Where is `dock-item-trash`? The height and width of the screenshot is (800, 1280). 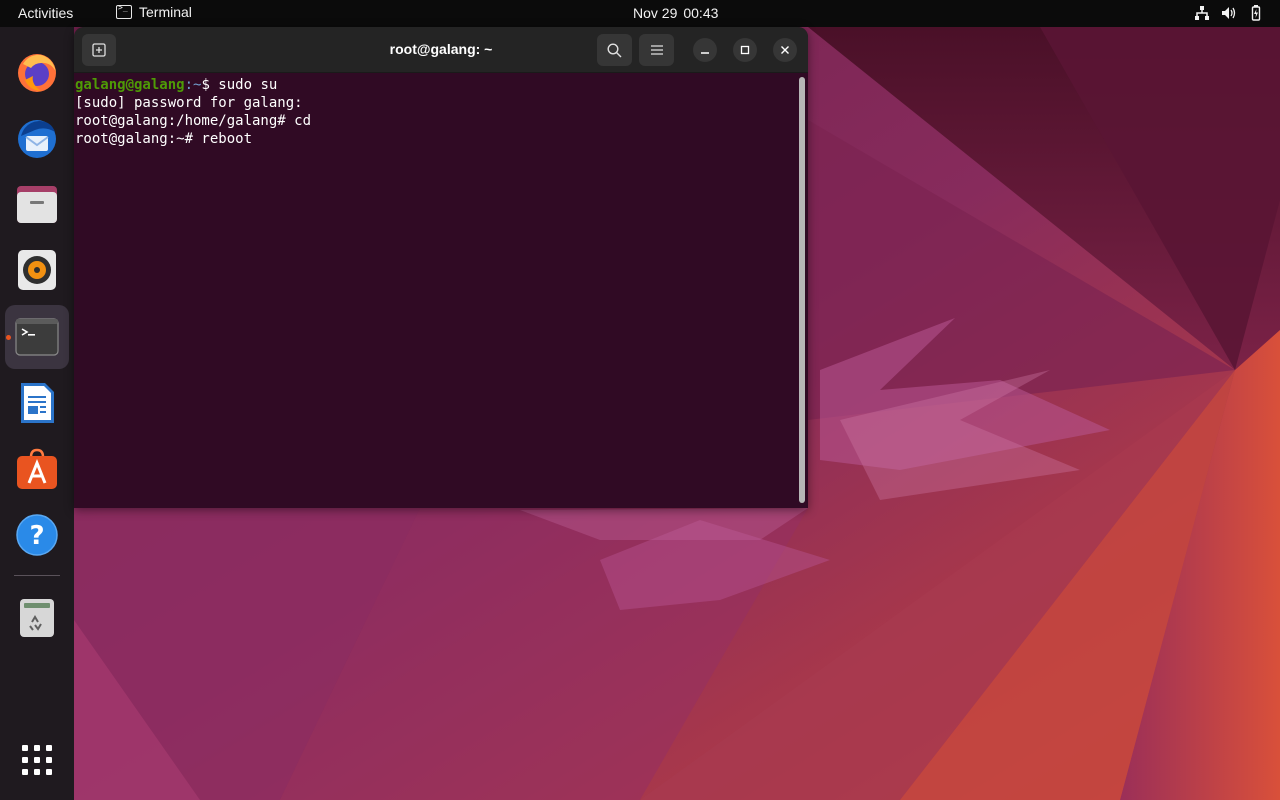 dock-item-trash is located at coordinates (37, 618).